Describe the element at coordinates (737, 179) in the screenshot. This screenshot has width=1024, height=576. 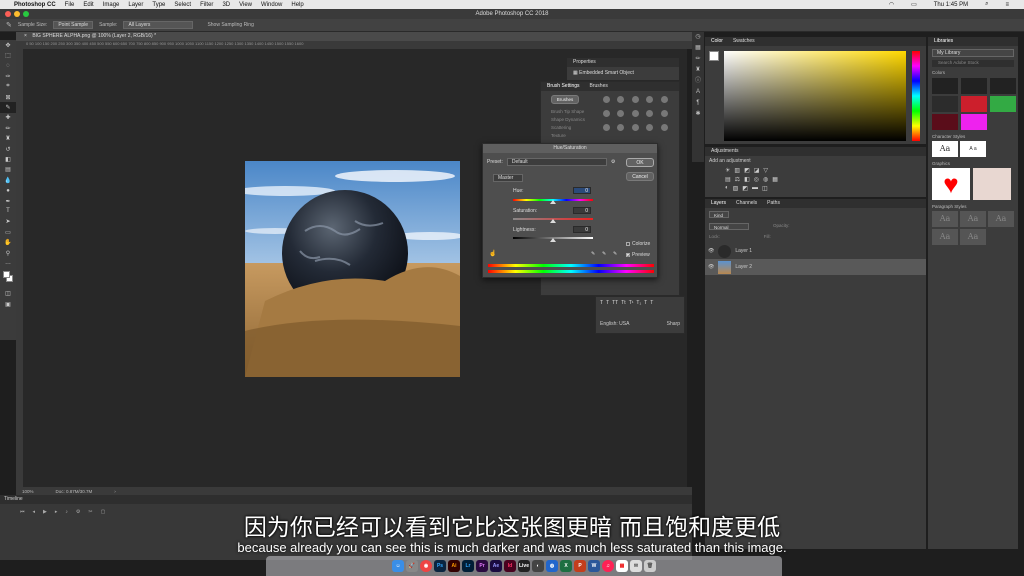
I see `color-balance-icon: ⚖` at that location.